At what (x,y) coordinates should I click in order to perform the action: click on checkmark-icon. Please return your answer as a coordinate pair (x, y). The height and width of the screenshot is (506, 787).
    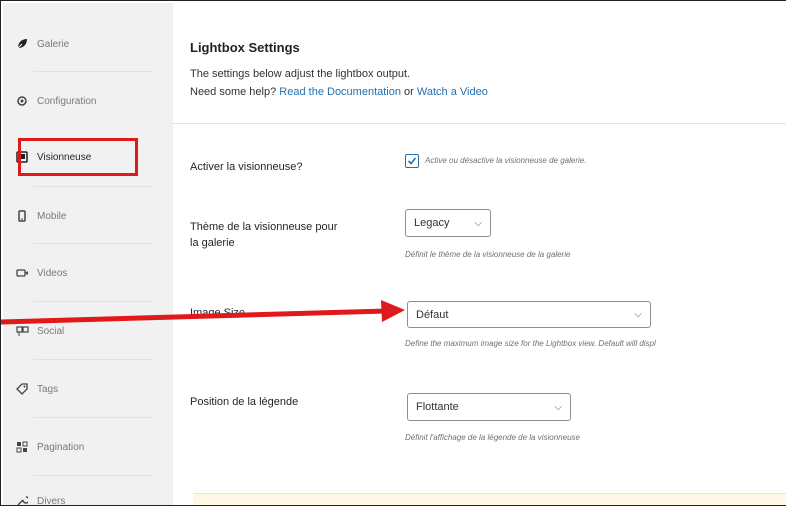
    Looking at the image, I should click on (412, 161).